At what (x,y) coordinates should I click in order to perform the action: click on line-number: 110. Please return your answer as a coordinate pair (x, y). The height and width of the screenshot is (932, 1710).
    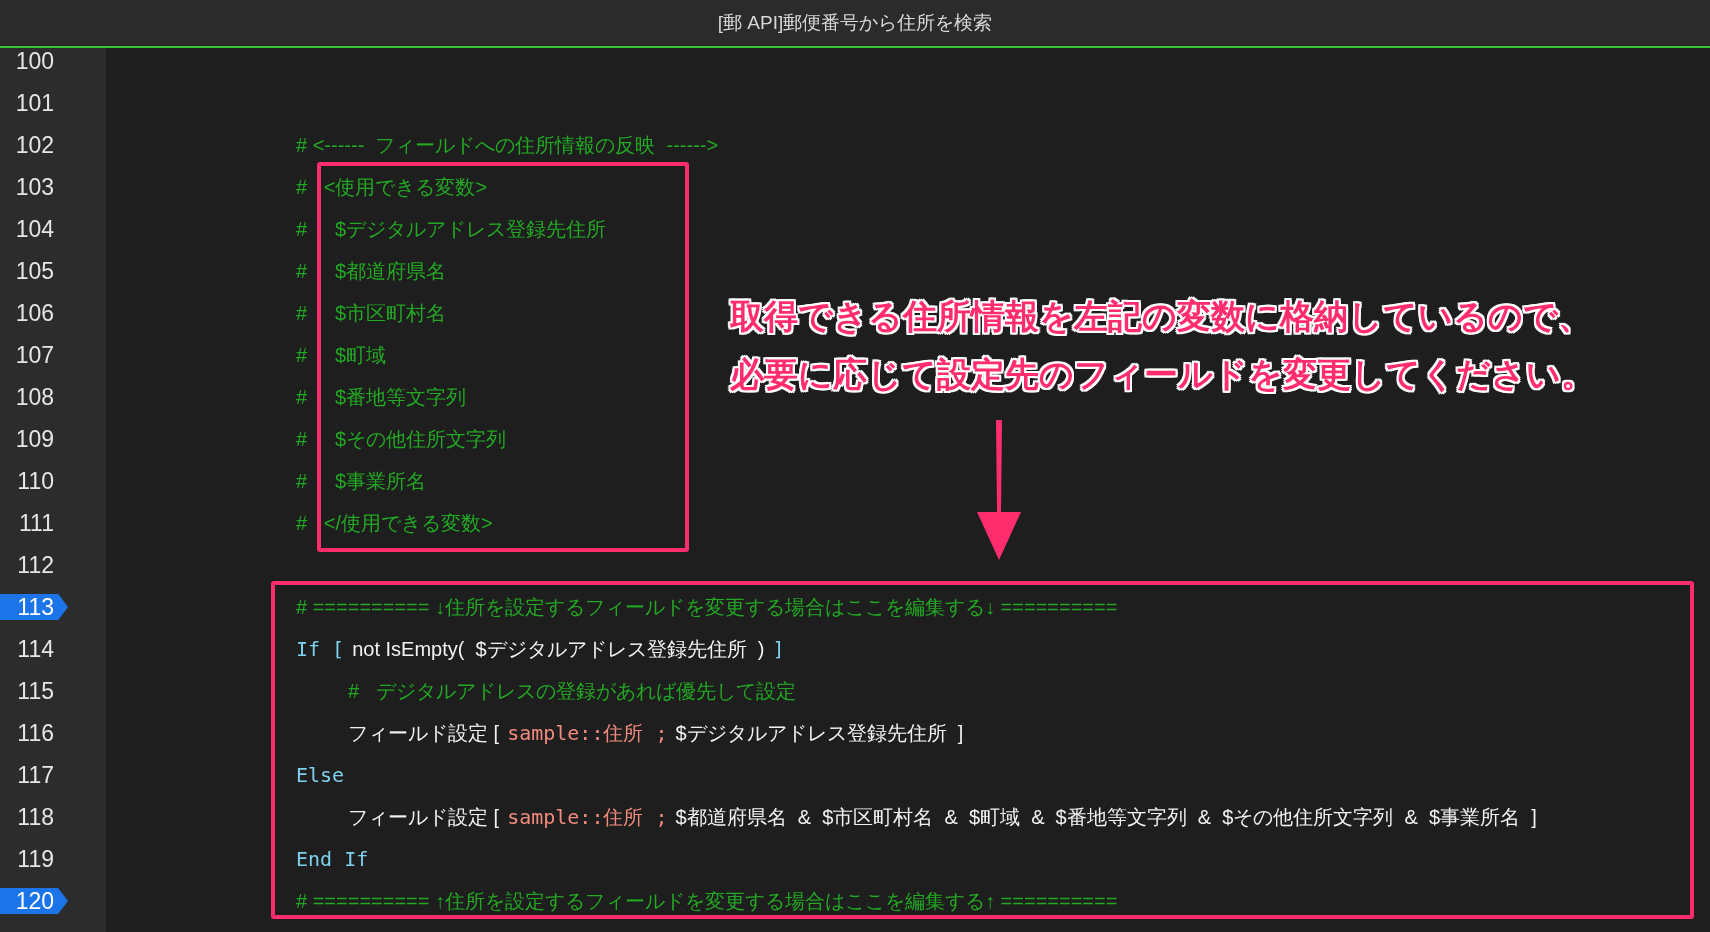
    Looking at the image, I should click on (35, 481).